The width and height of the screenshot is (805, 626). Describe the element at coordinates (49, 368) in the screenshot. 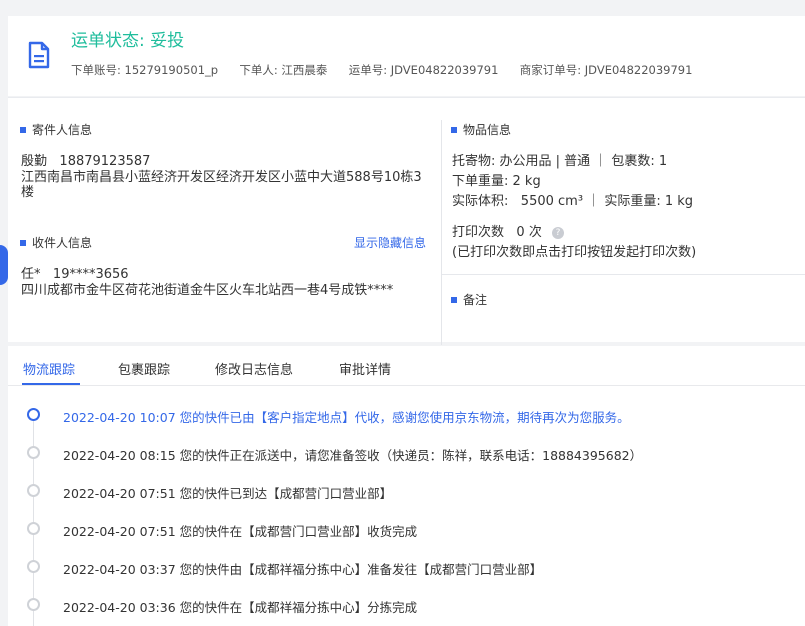

I see `tab-logistics-tracking: 物流跟踪` at that location.